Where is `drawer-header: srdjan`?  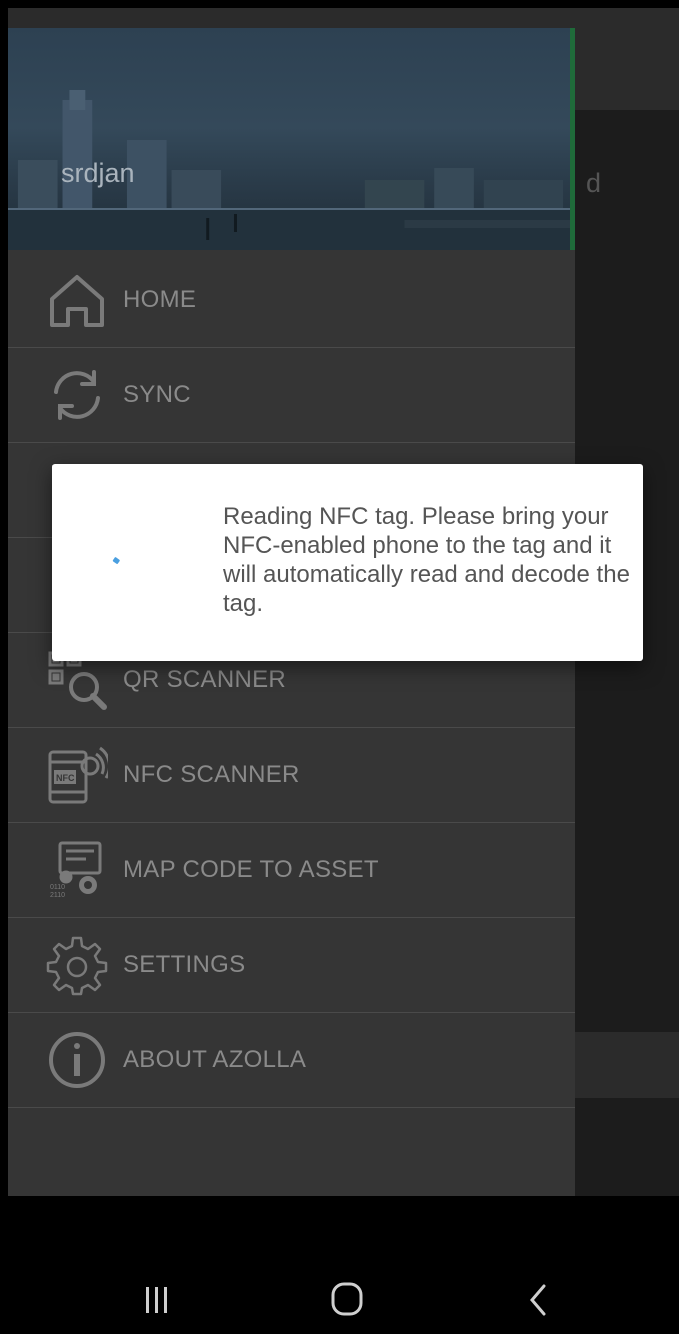 drawer-header: srdjan is located at coordinates (291, 139).